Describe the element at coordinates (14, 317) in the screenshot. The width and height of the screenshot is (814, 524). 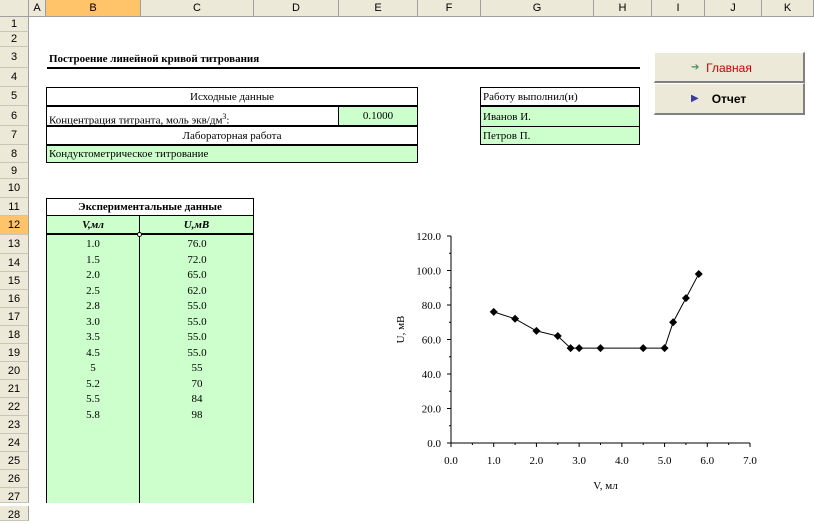
I see `row-header-17: 17` at that location.